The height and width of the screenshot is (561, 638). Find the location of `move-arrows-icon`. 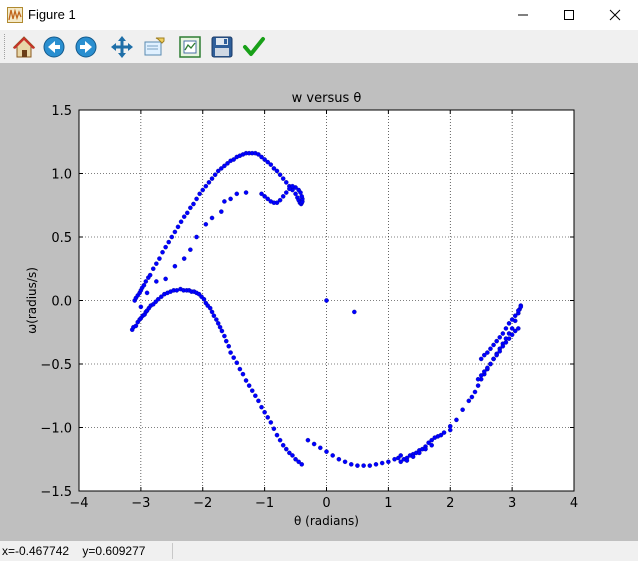

move-arrows-icon is located at coordinates (121, 46).